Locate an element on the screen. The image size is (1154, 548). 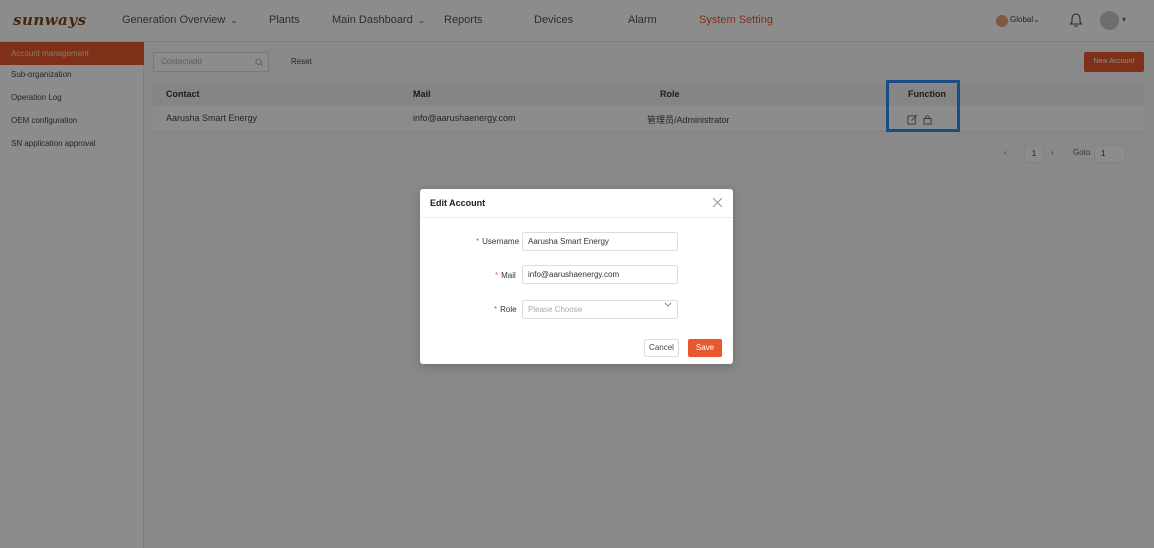
role-label: * Role is located at coordinates (505, 309).